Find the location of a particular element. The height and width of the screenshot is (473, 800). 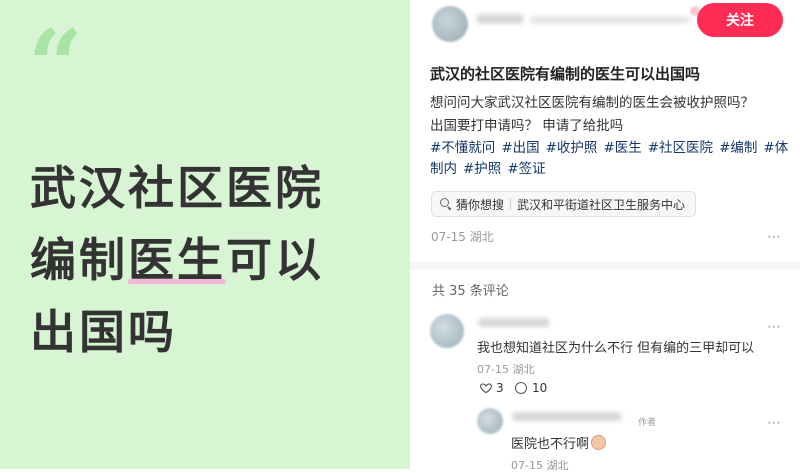

section-divider is located at coordinates (605, 266).